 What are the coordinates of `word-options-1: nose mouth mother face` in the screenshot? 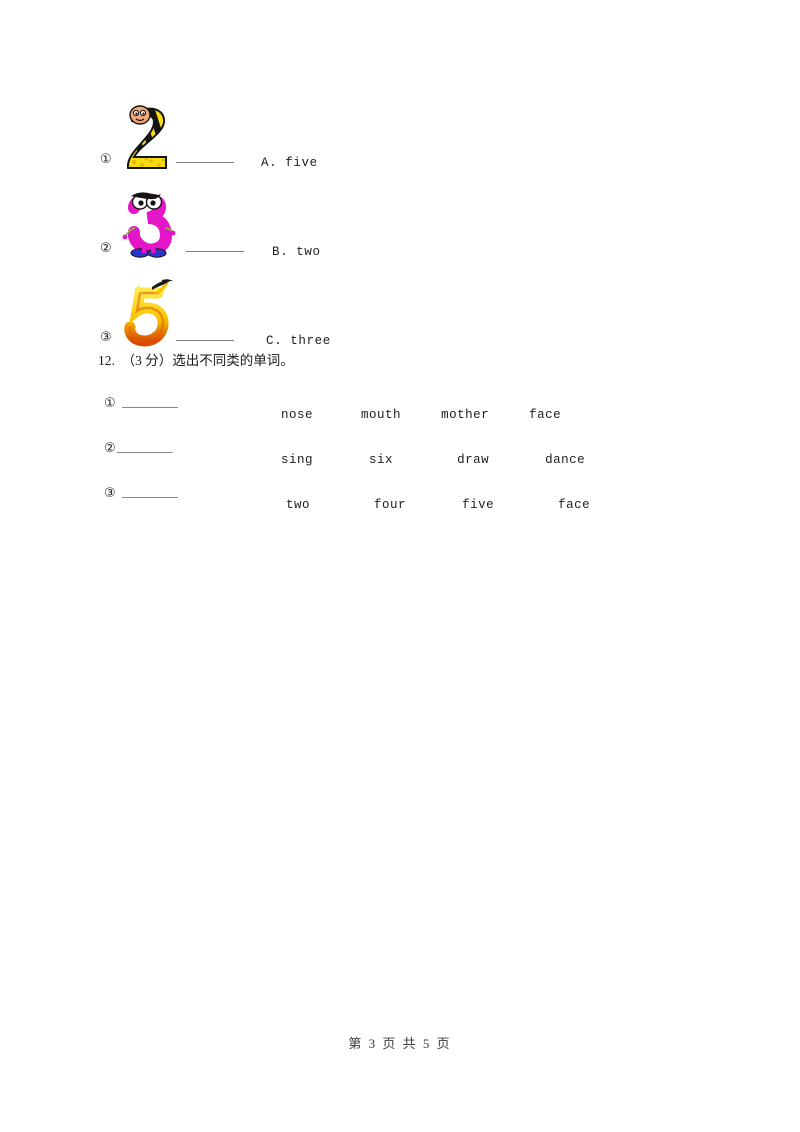 It's located at (381, 415).